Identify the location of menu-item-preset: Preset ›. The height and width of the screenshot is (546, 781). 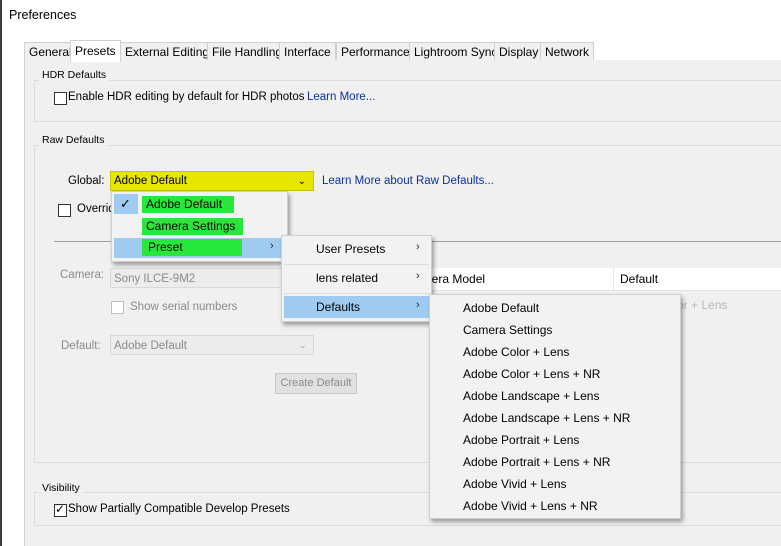
(199, 248).